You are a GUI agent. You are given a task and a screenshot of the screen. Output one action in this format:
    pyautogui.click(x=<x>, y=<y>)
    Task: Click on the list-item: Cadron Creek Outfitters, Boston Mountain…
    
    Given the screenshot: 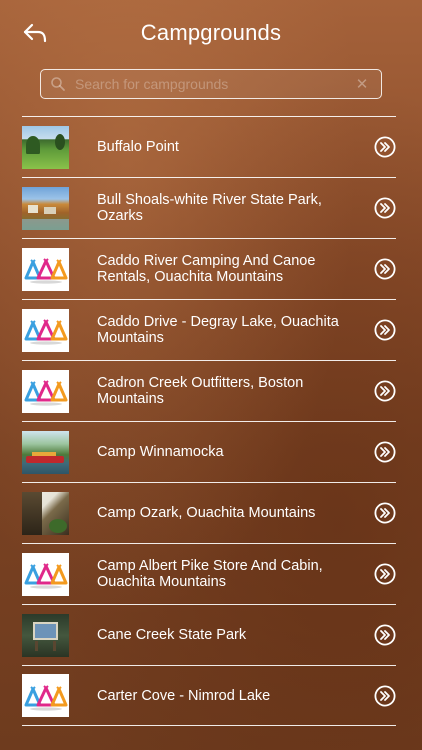 What is the action you would take?
    pyautogui.click(x=209, y=390)
    